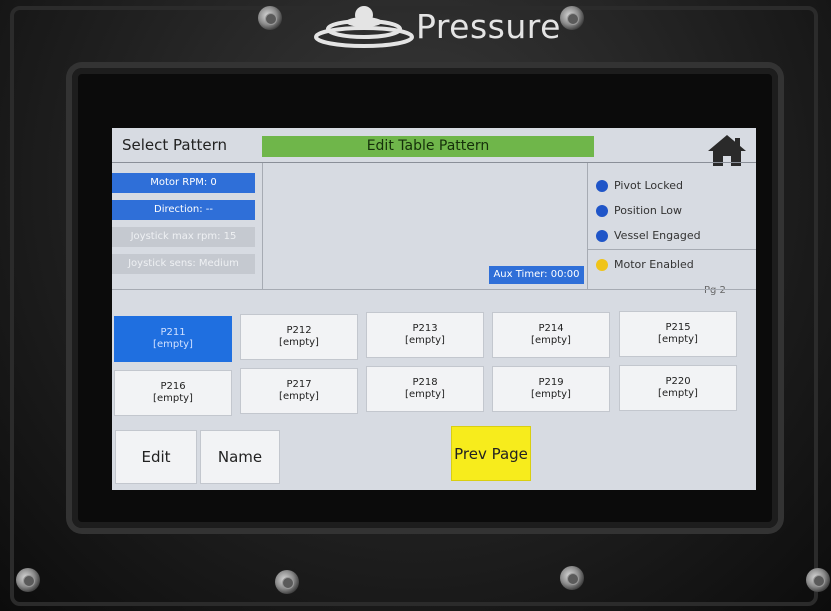 The image size is (831, 611). Describe the element at coordinates (715, 290) in the screenshot. I see `page-number: Pg 2` at that location.